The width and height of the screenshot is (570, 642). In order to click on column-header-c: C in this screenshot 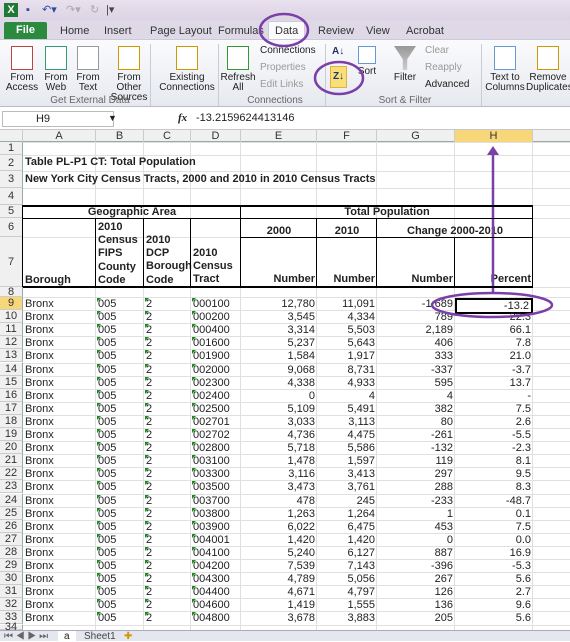, I will do `click(167, 136)`.